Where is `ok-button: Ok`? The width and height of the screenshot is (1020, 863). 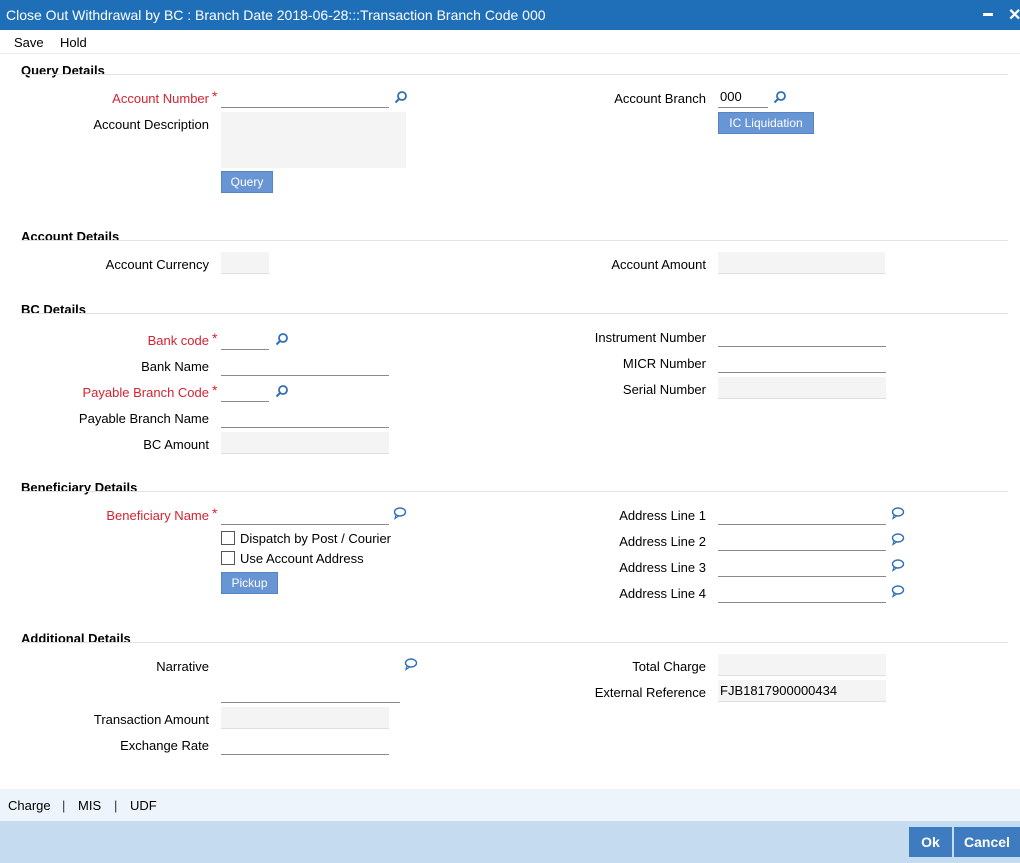 ok-button: Ok is located at coordinates (930, 842).